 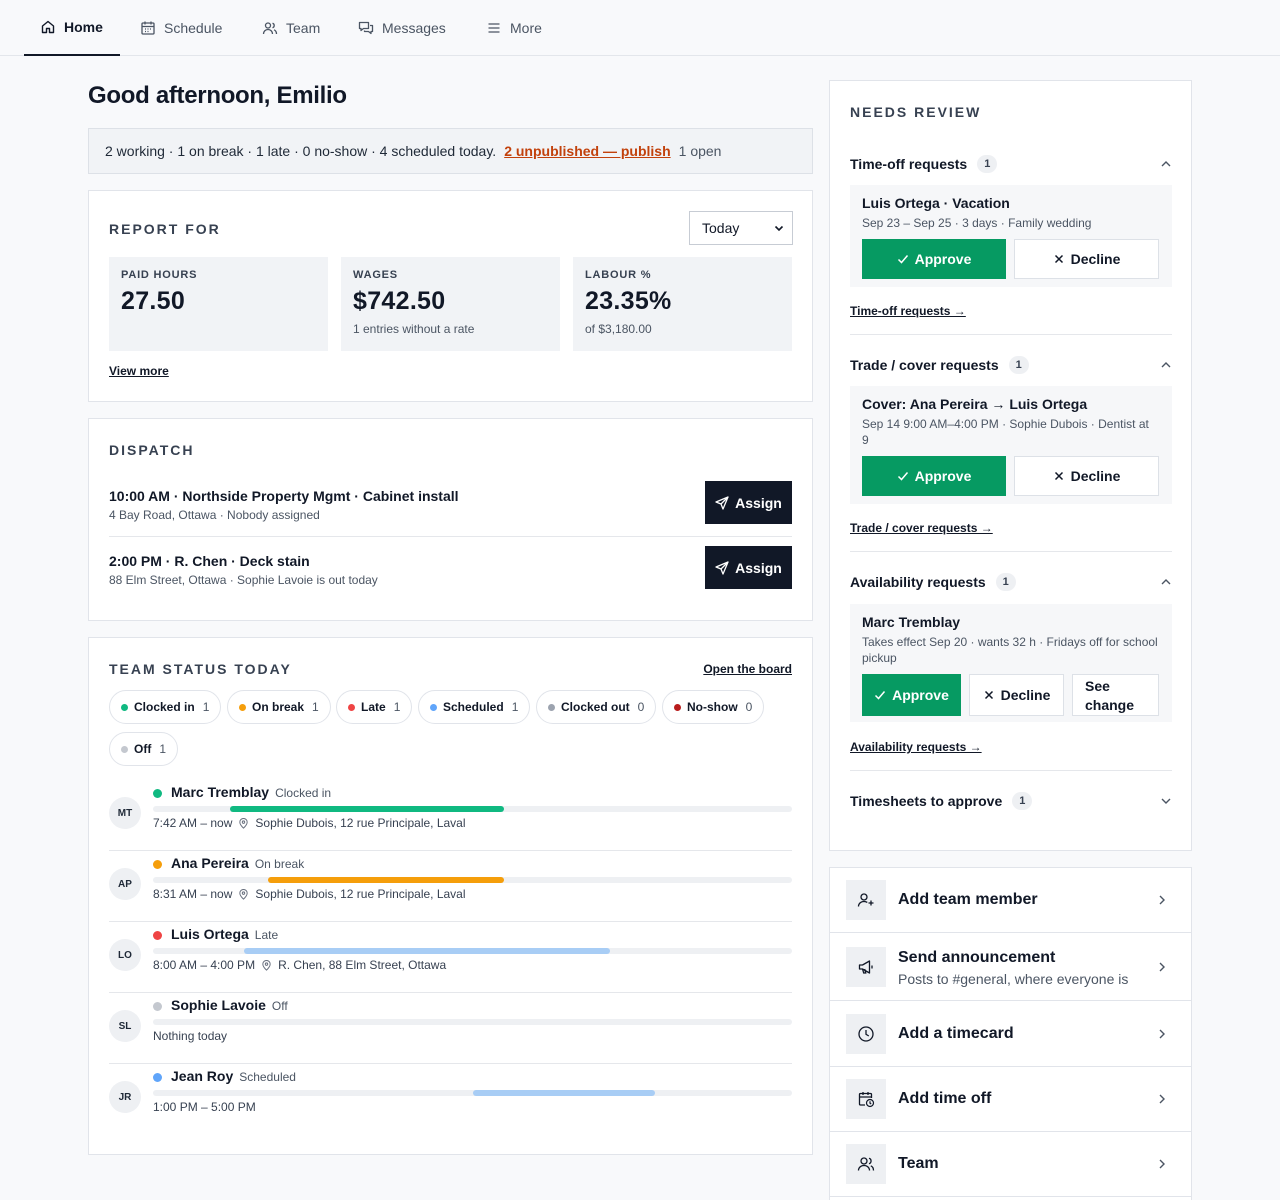 What do you see at coordinates (587, 151) in the screenshot?
I see `publish-link: 2 unpublished — publish` at bounding box center [587, 151].